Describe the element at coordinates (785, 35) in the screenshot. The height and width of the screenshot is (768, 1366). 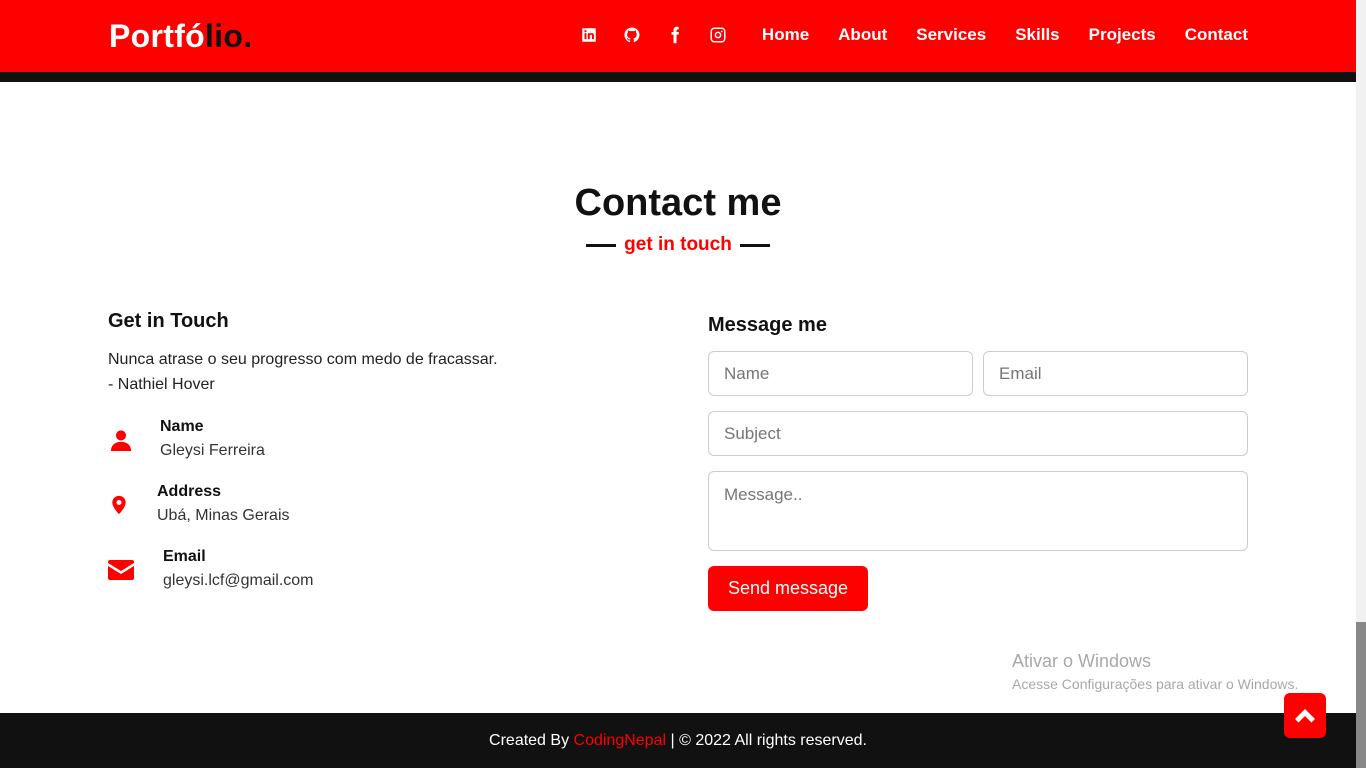
I see `nav-home: Home` at that location.